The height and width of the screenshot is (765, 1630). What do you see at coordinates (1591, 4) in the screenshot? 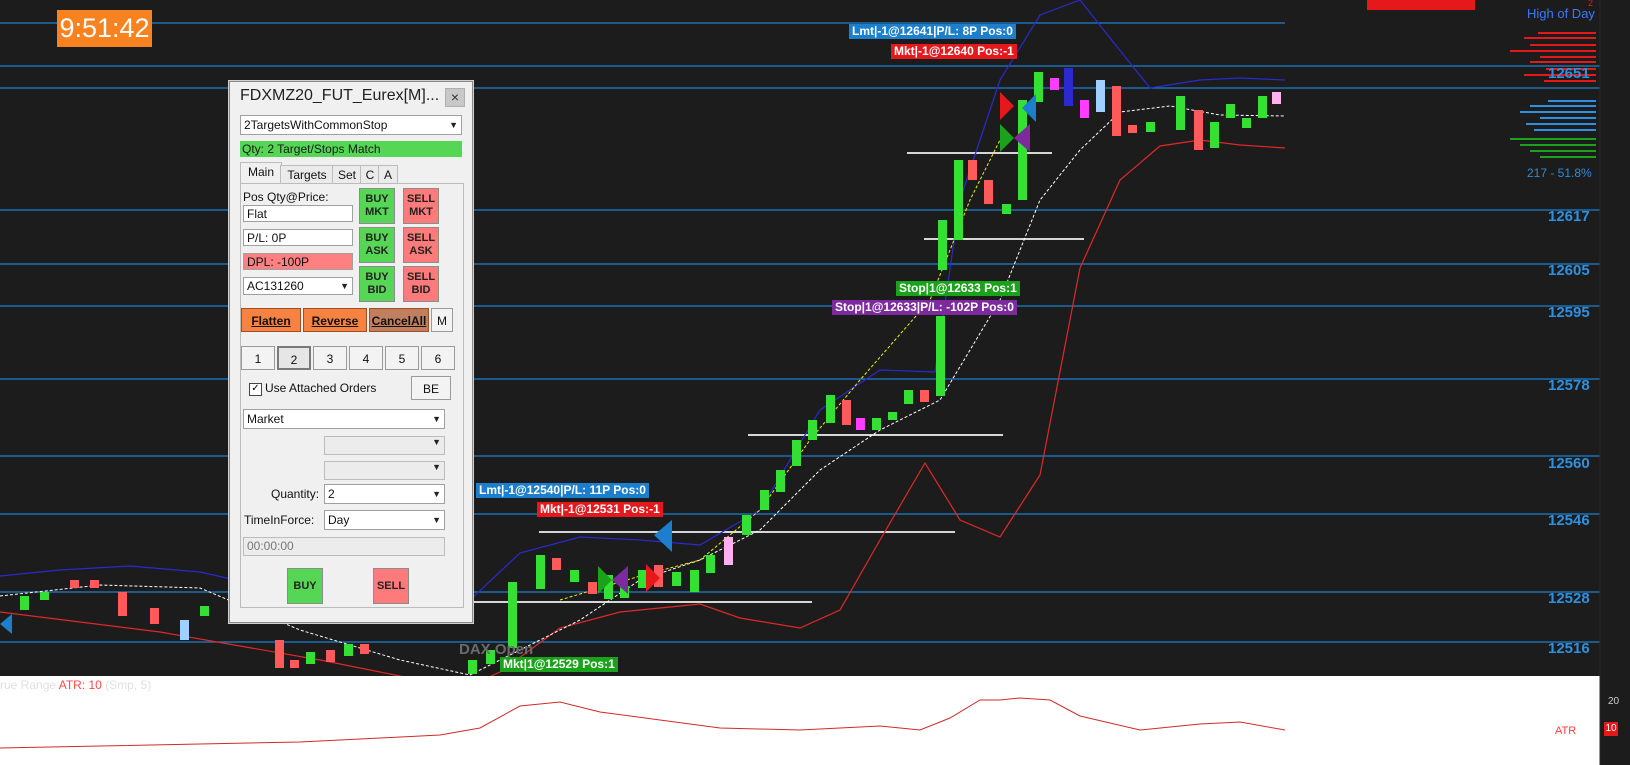
I see `high-of-day-count: 2` at bounding box center [1591, 4].